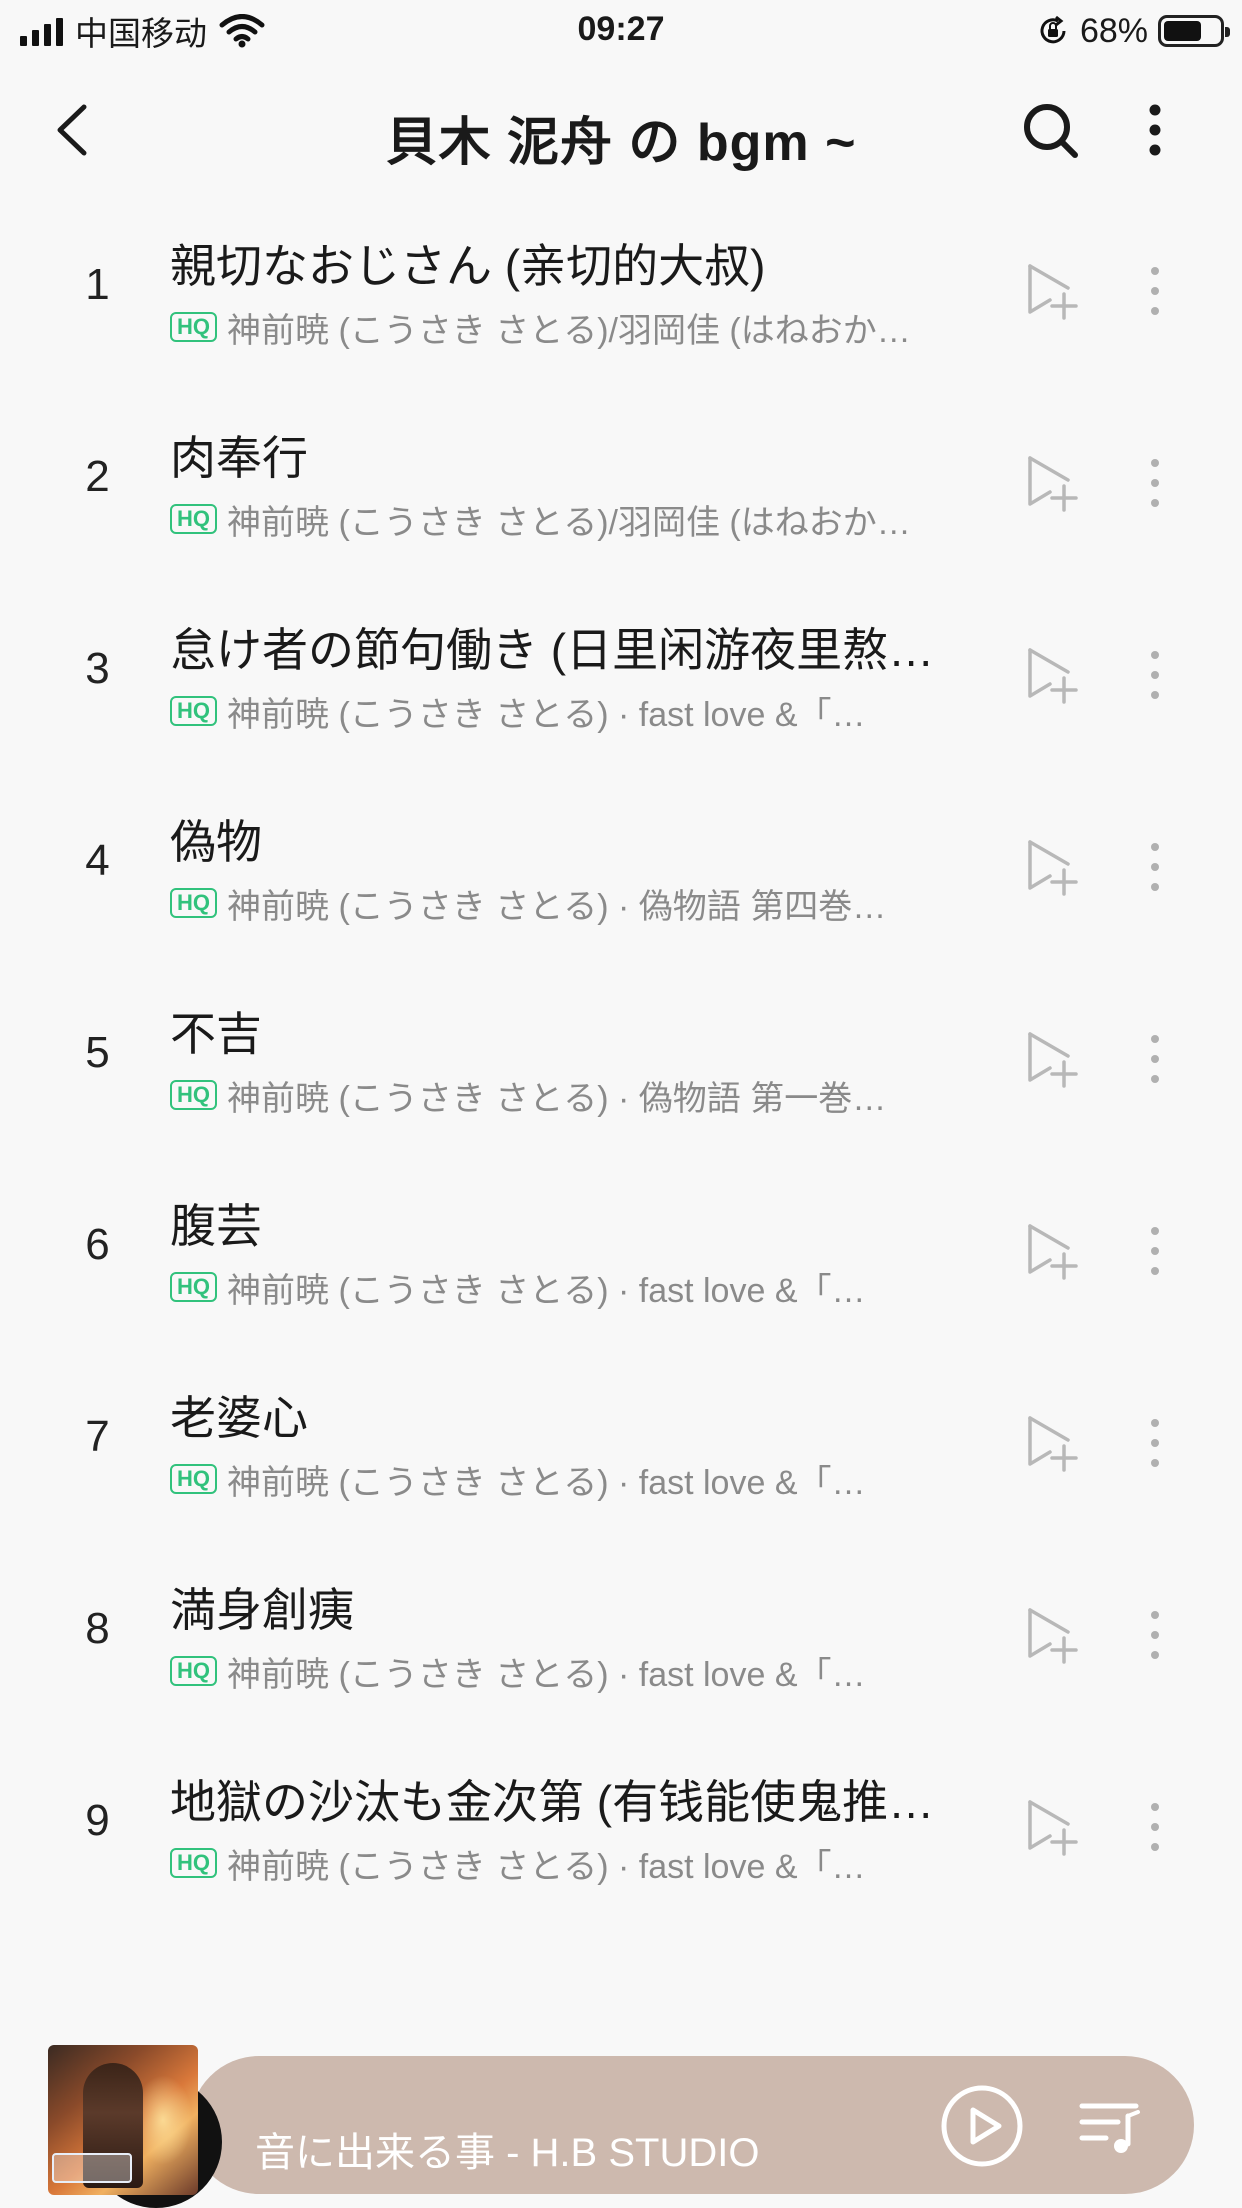 This screenshot has width=1242, height=2208. I want to click on now-playing-title: 音に出来る事 - H.B STUDIO, so click(565, 2149).